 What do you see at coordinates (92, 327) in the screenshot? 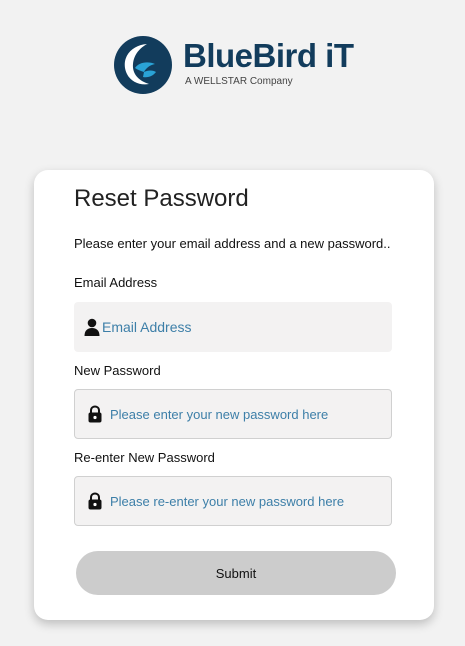
I see `user-icon` at bounding box center [92, 327].